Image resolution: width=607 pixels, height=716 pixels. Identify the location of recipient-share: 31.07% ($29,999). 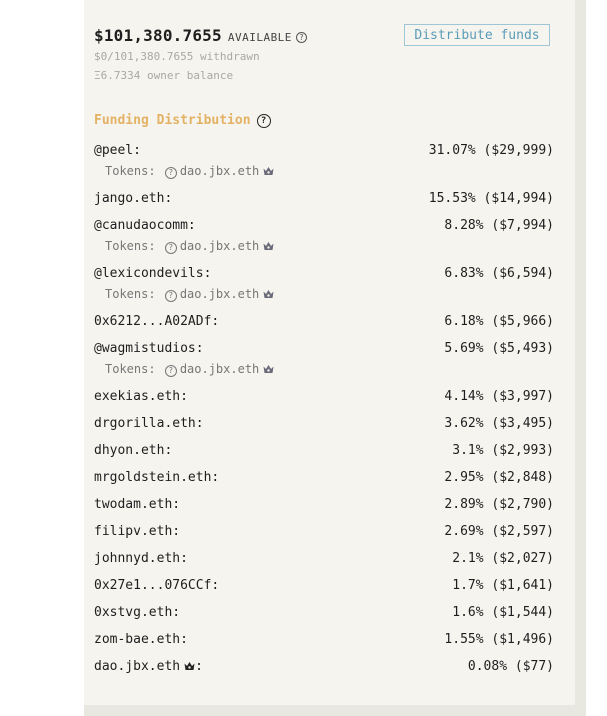
(491, 150).